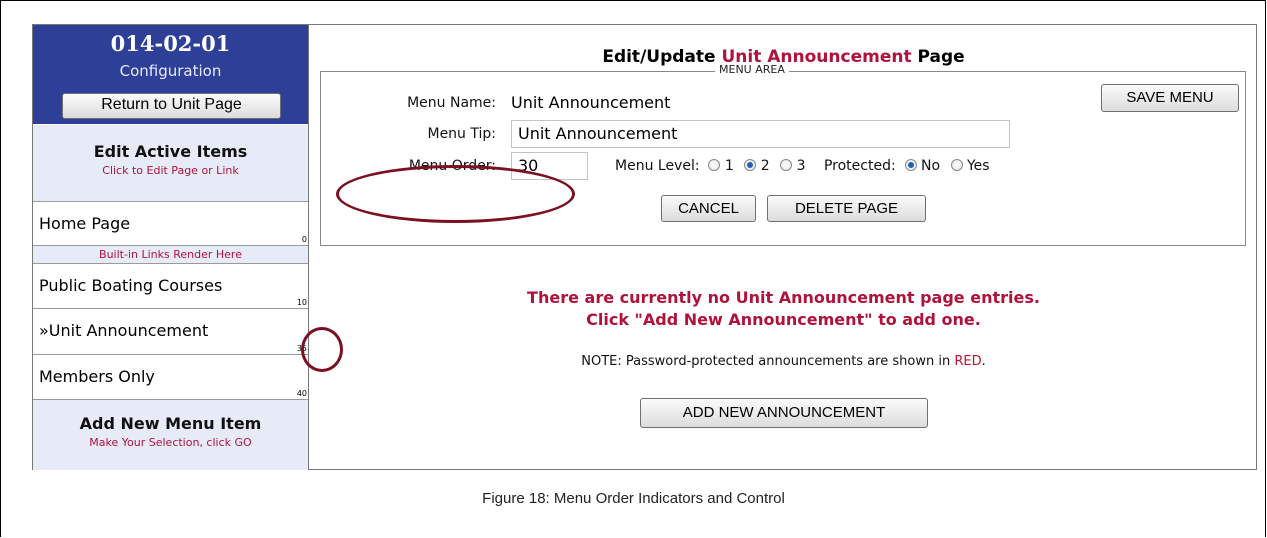 This screenshot has width=1267, height=538. I want to click on empty-state-line-2: Click "Add New Announcement" to add one., so click(783, 319).